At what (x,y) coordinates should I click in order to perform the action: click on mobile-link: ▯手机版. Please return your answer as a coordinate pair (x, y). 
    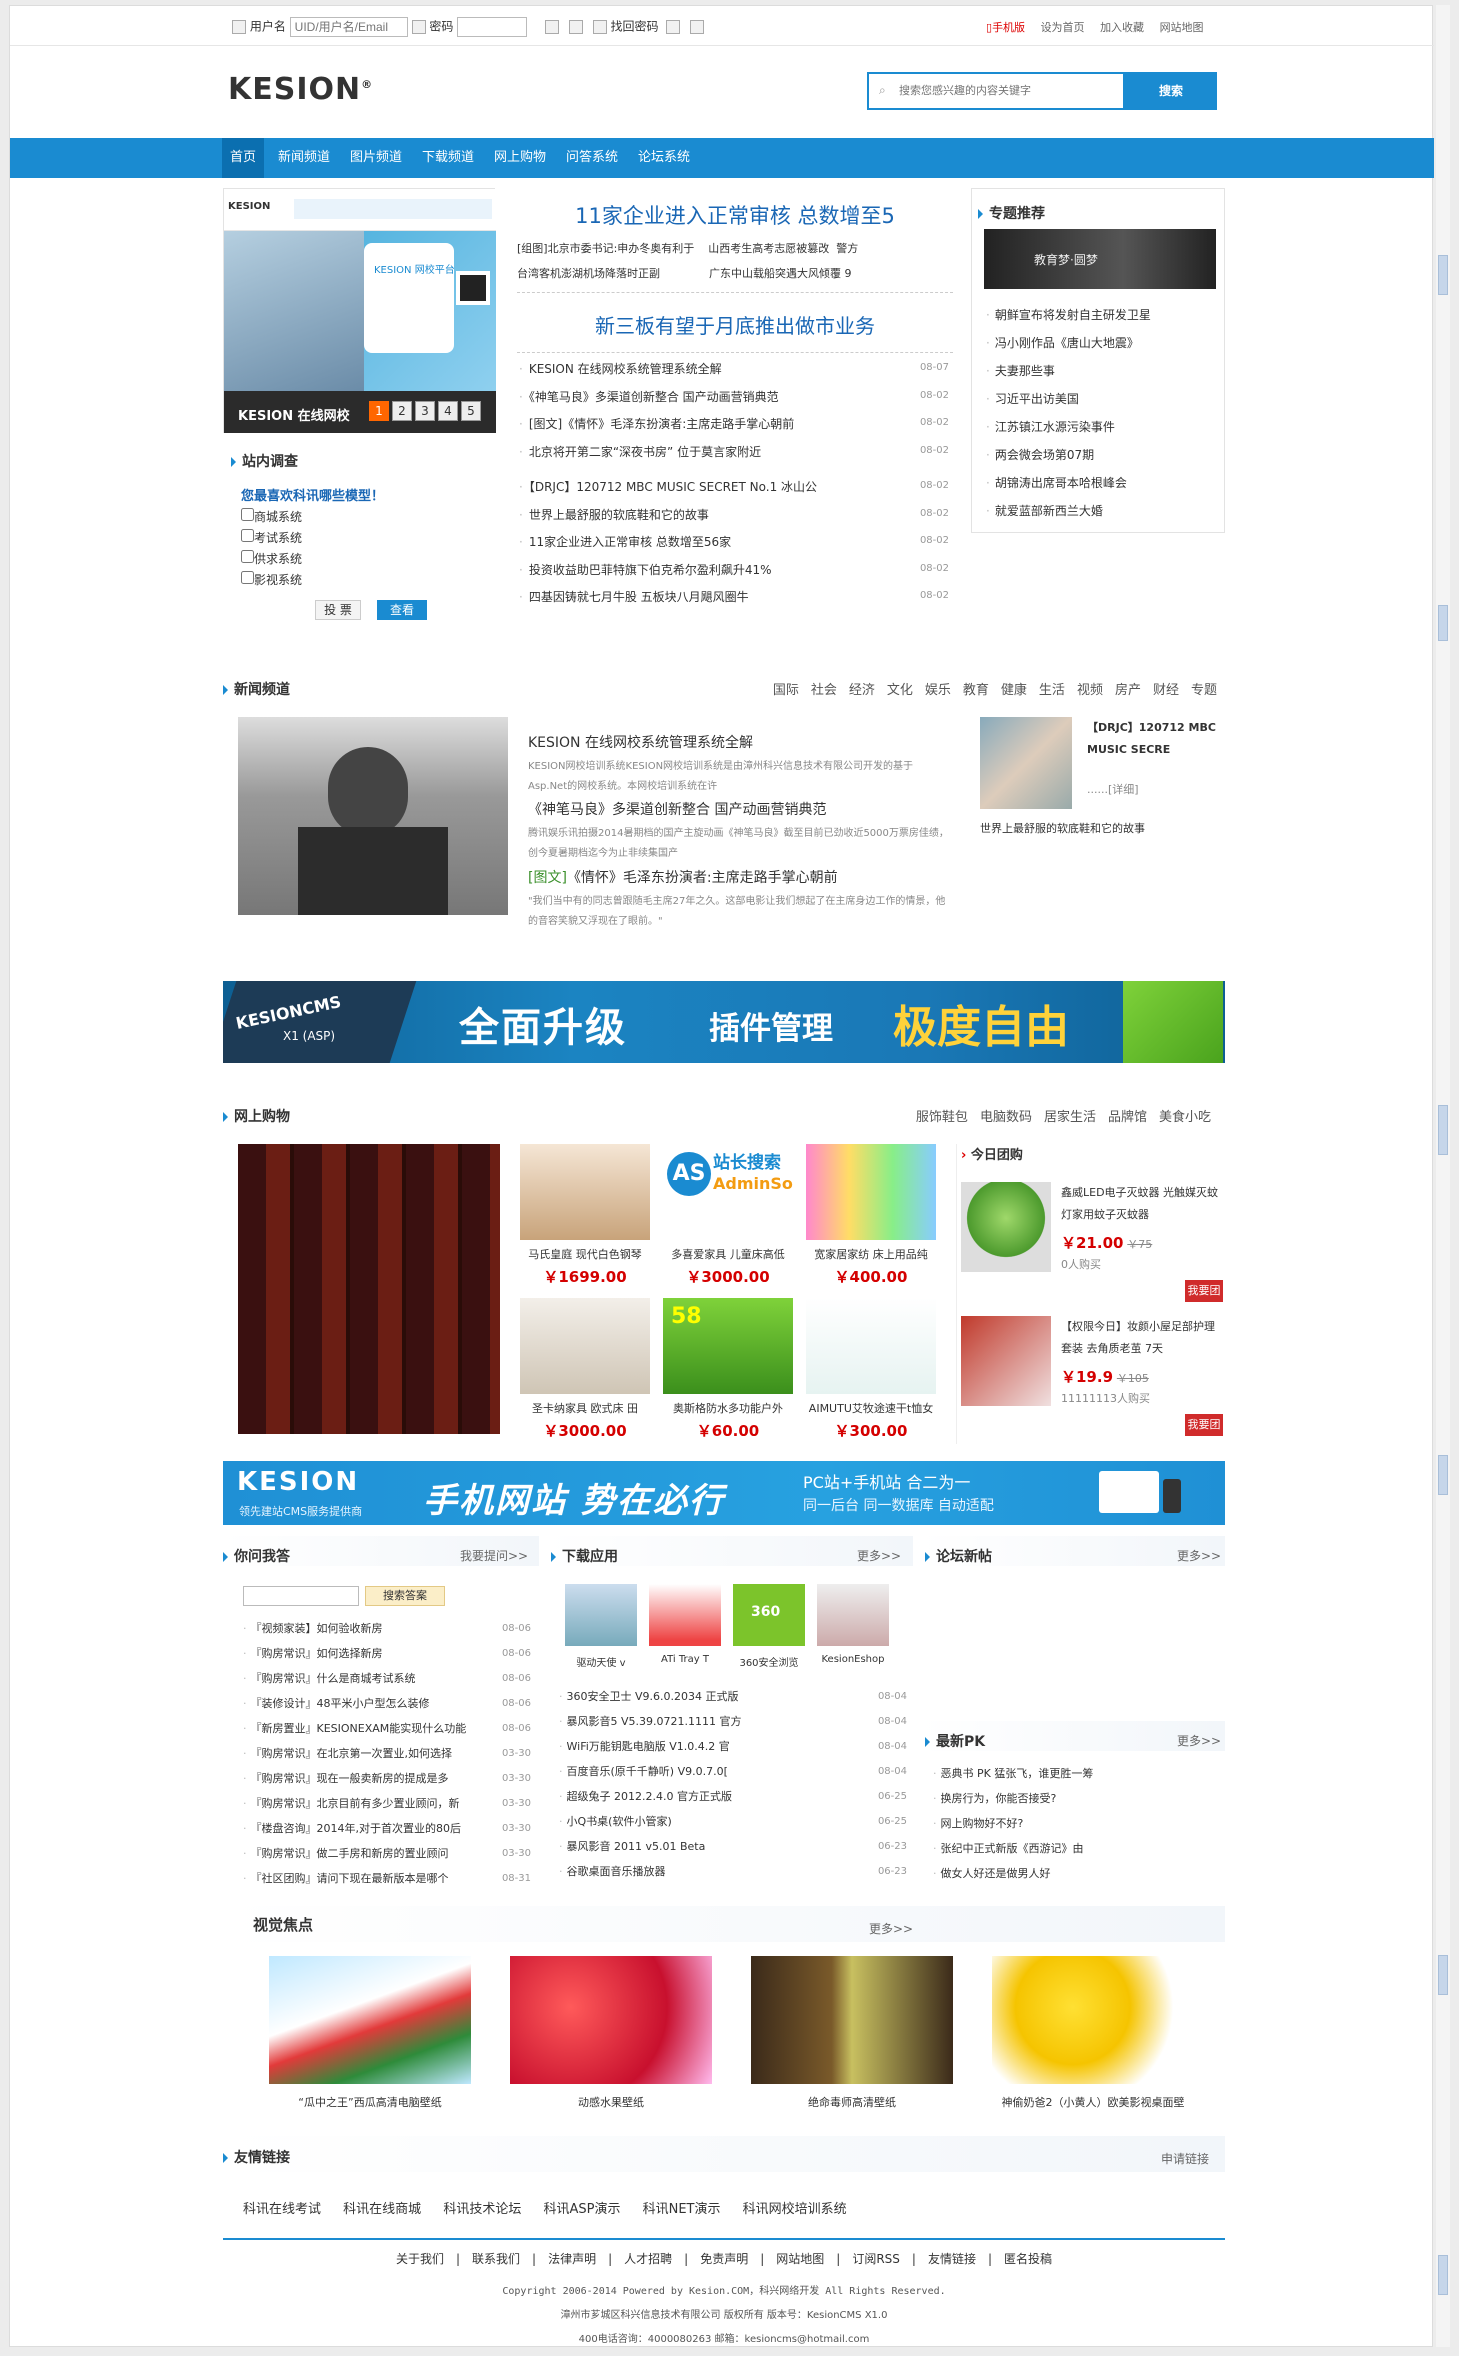
    Looking at the image, I should click on (1005, 27).